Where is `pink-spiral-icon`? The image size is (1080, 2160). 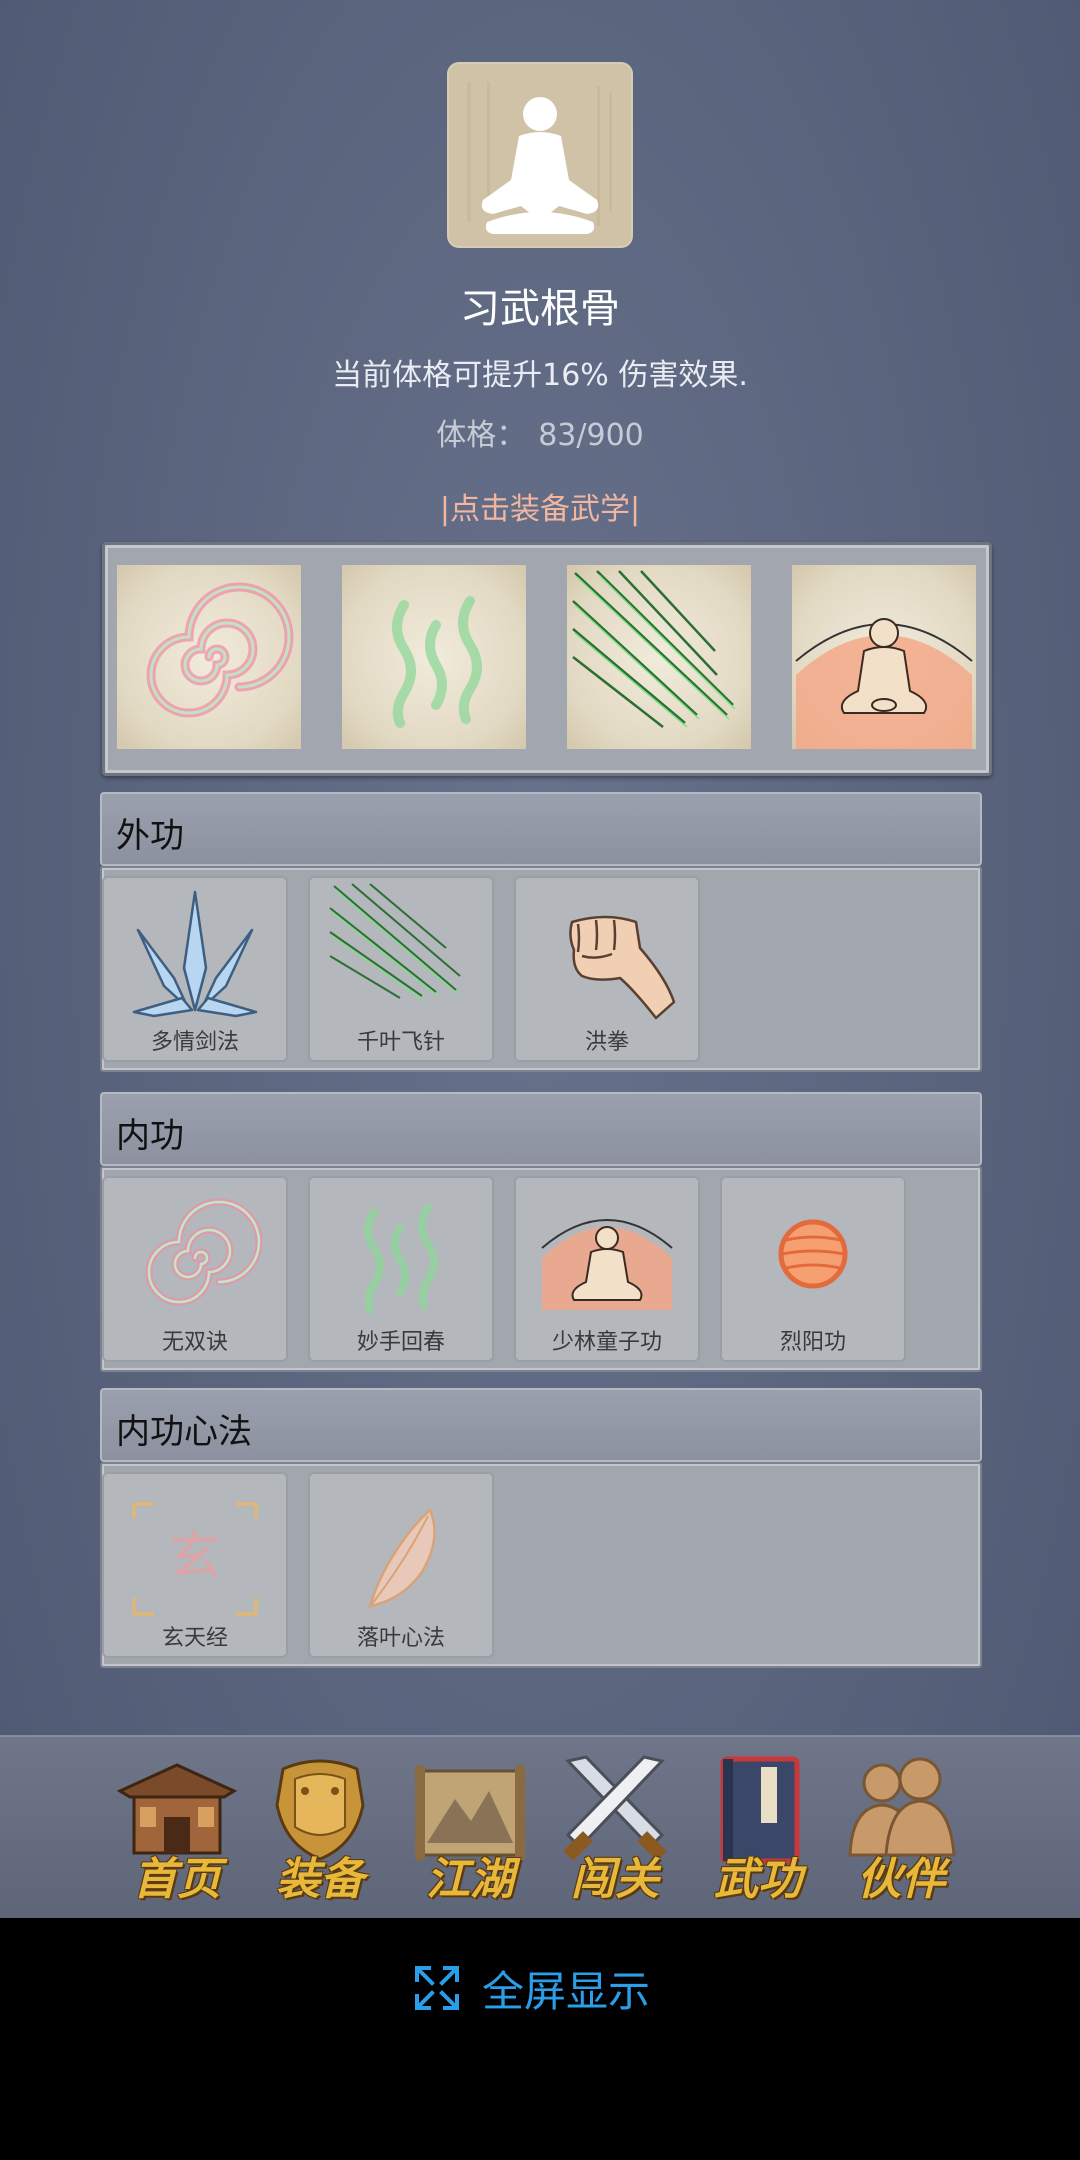 pink-spiral-icon is located at coordinates (220, 650).